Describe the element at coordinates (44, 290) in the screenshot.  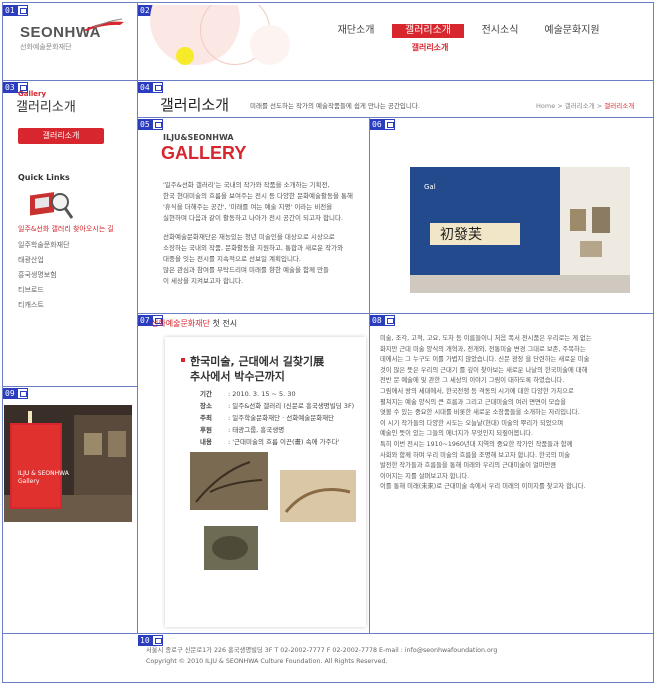
I see `quick-link: 티브로드` at that location.